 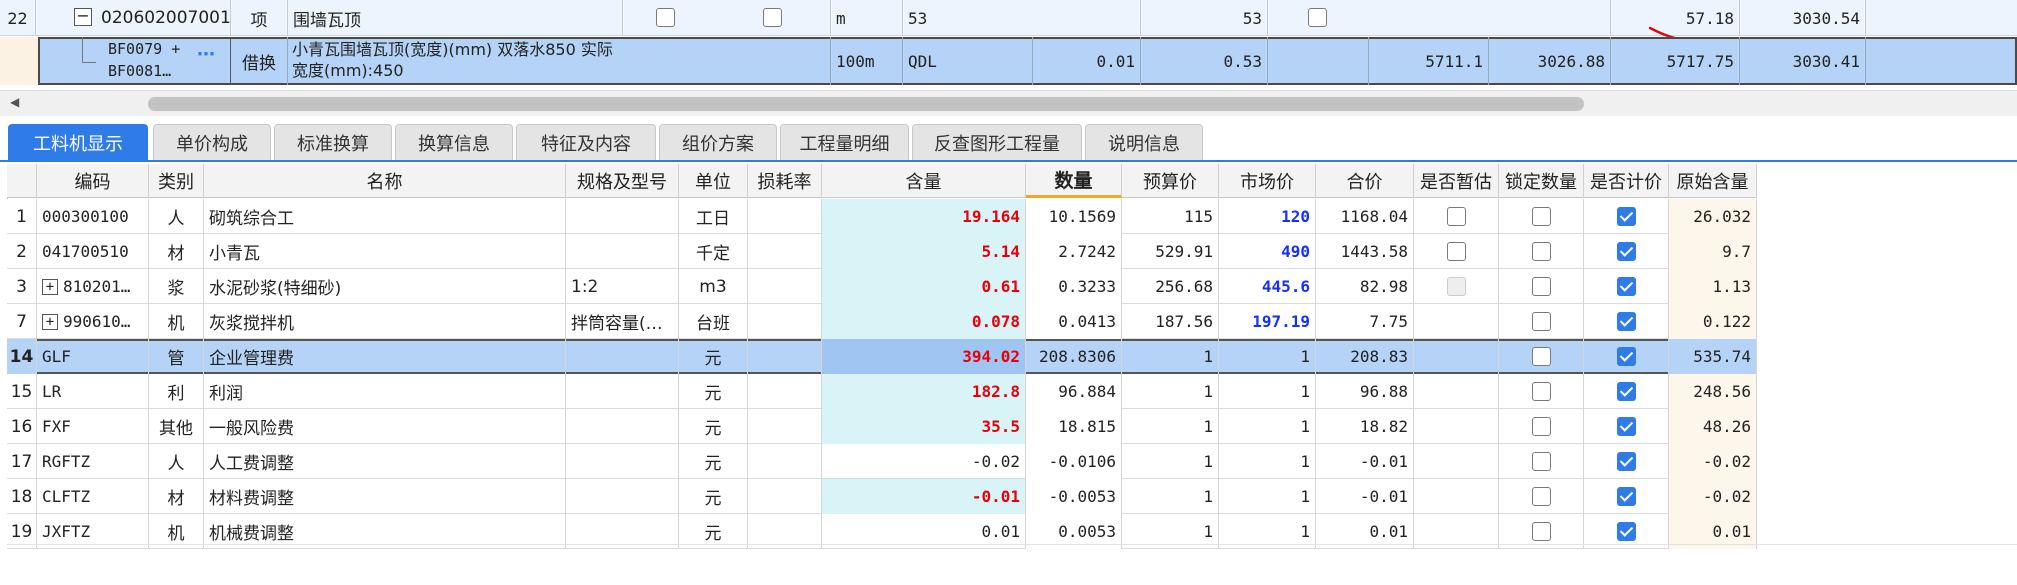 I want to click on cell-content: 0.078, so click(x=924, y=321).